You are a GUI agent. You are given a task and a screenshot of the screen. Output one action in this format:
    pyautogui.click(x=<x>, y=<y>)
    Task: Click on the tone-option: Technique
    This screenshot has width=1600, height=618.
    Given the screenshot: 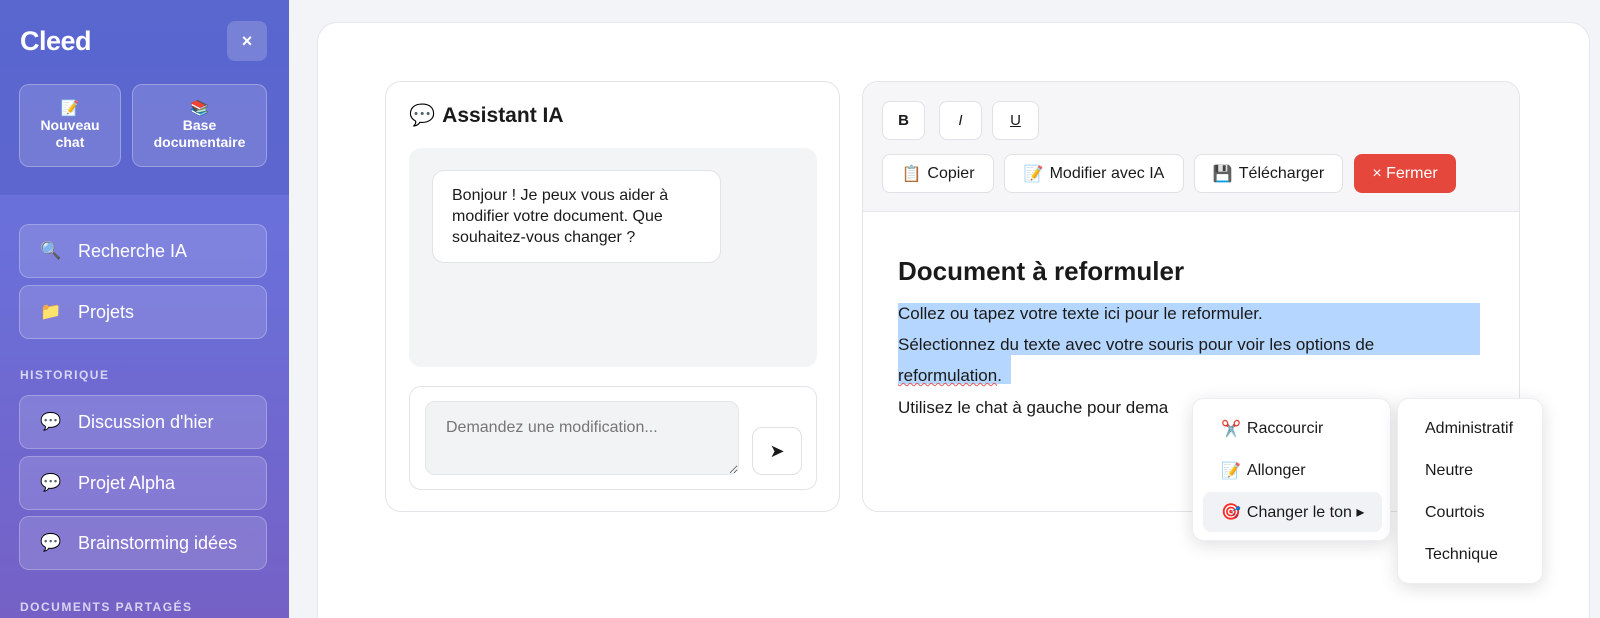 What is the action you would take?
    pyautogui.click(x=1461, y=555)
    